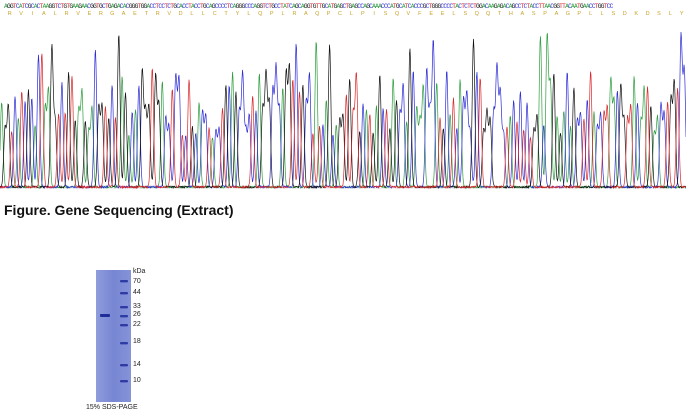 This screenshot has width=686, height=420. Describe the element at coordinates (137, 281) in the screenshot. I see `mw-marker-70: 70` at that location.